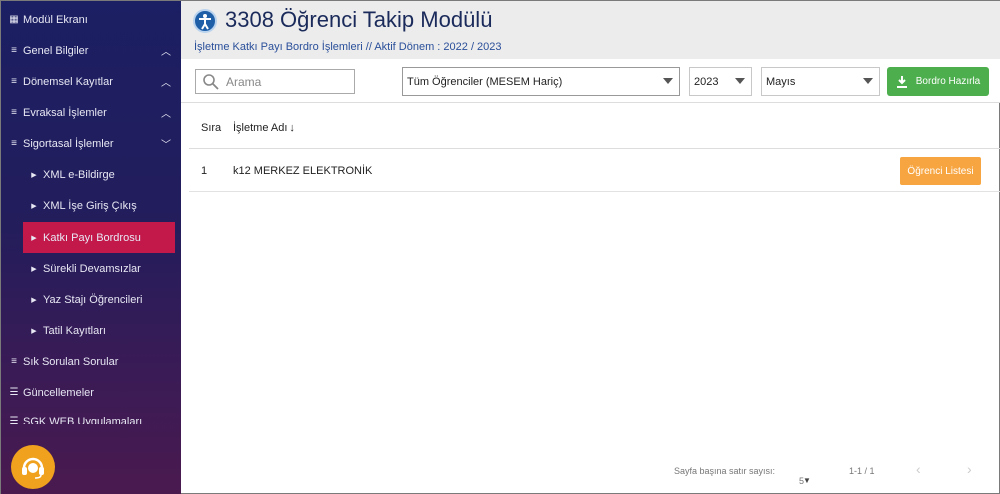 The height and width of the screenshot is (494, 1000). I want to click on student-filter-select: Tüm Öğrenciler (MESEM Hariç), so click(541, 81).